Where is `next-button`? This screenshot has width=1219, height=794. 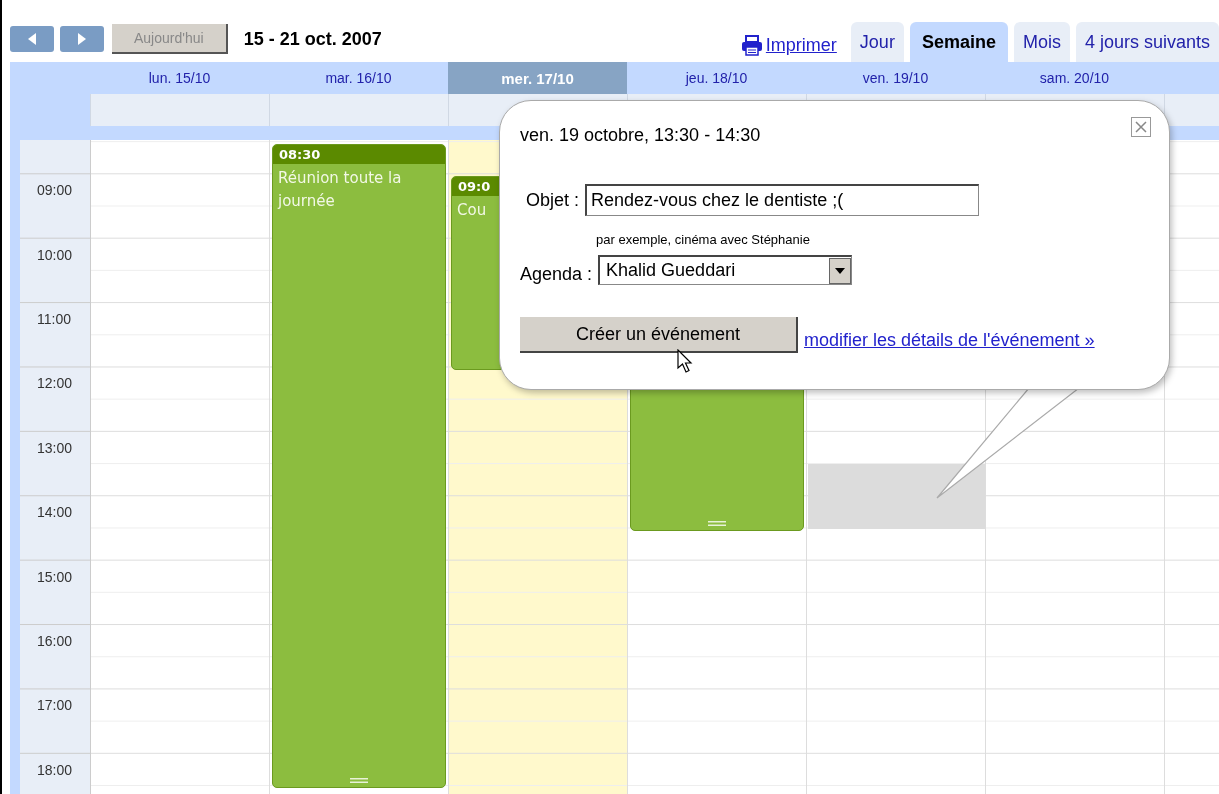 next-button is located at coordinates (82, 39).